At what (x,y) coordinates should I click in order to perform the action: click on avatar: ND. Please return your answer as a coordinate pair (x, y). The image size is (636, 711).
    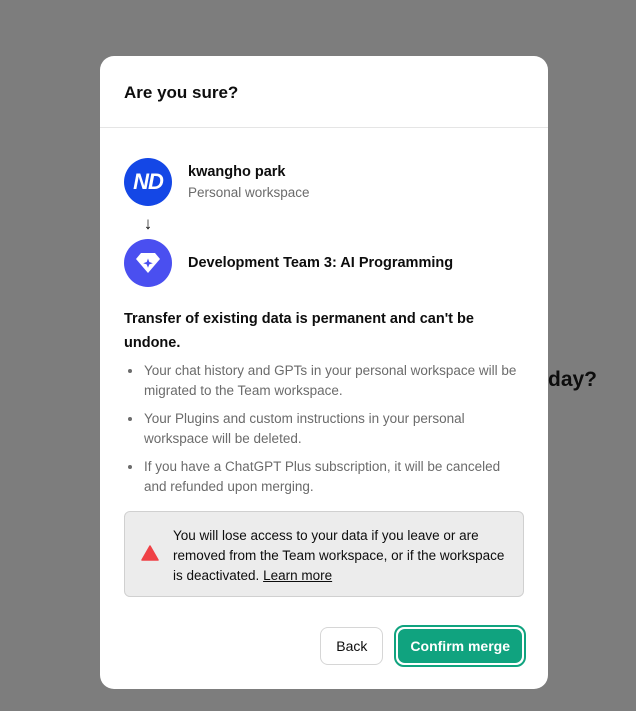
    Looking at the image, I should click on (148, 182).